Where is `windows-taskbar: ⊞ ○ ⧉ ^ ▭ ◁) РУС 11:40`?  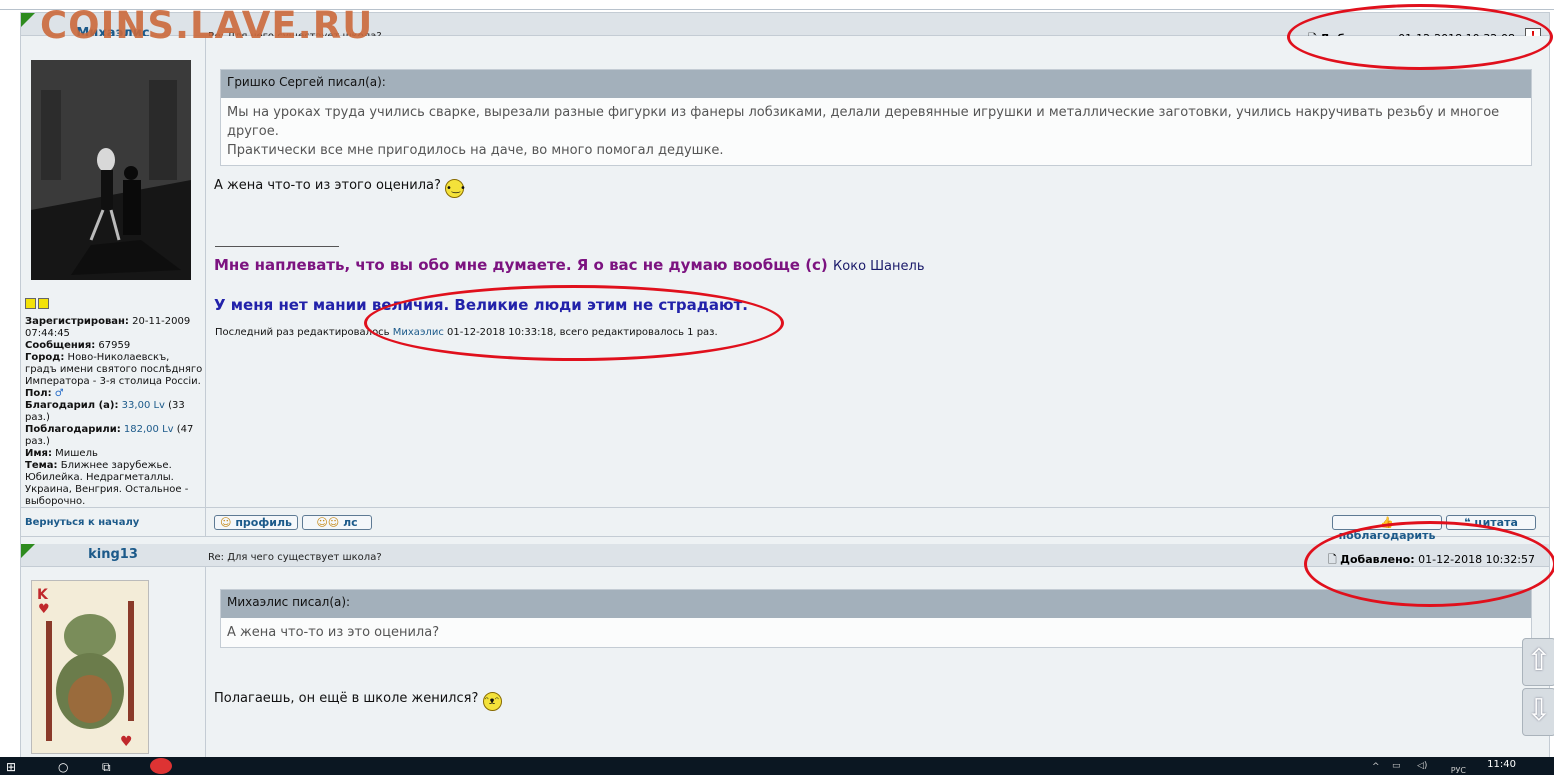
windows-taskbar: ⊞ ○ ⧉ ^ ▭ ◁) РУС 11:40 is located at coordinates (777, 766).